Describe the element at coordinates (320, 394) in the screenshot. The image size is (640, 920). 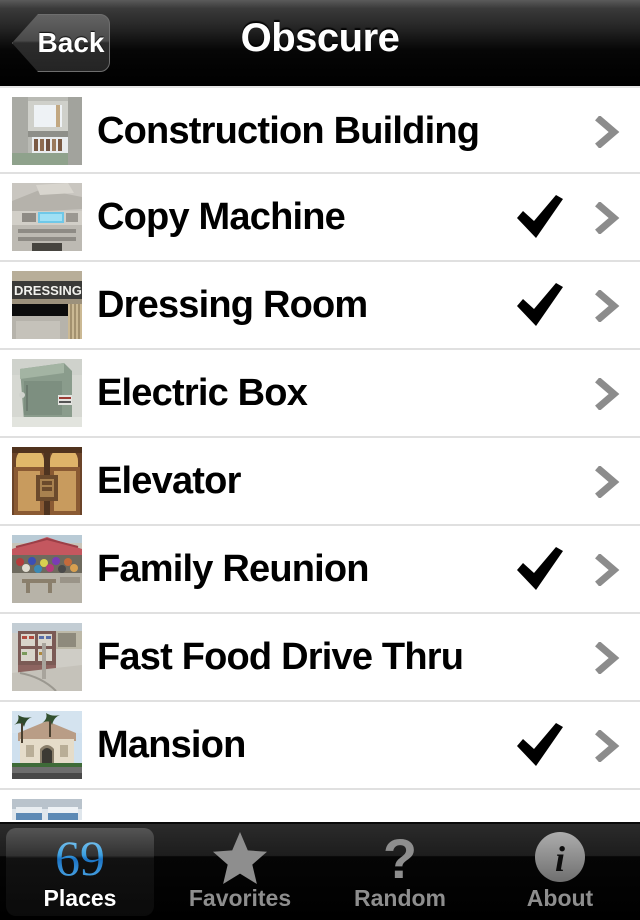
I see `table-row: Electric Box` at that location.